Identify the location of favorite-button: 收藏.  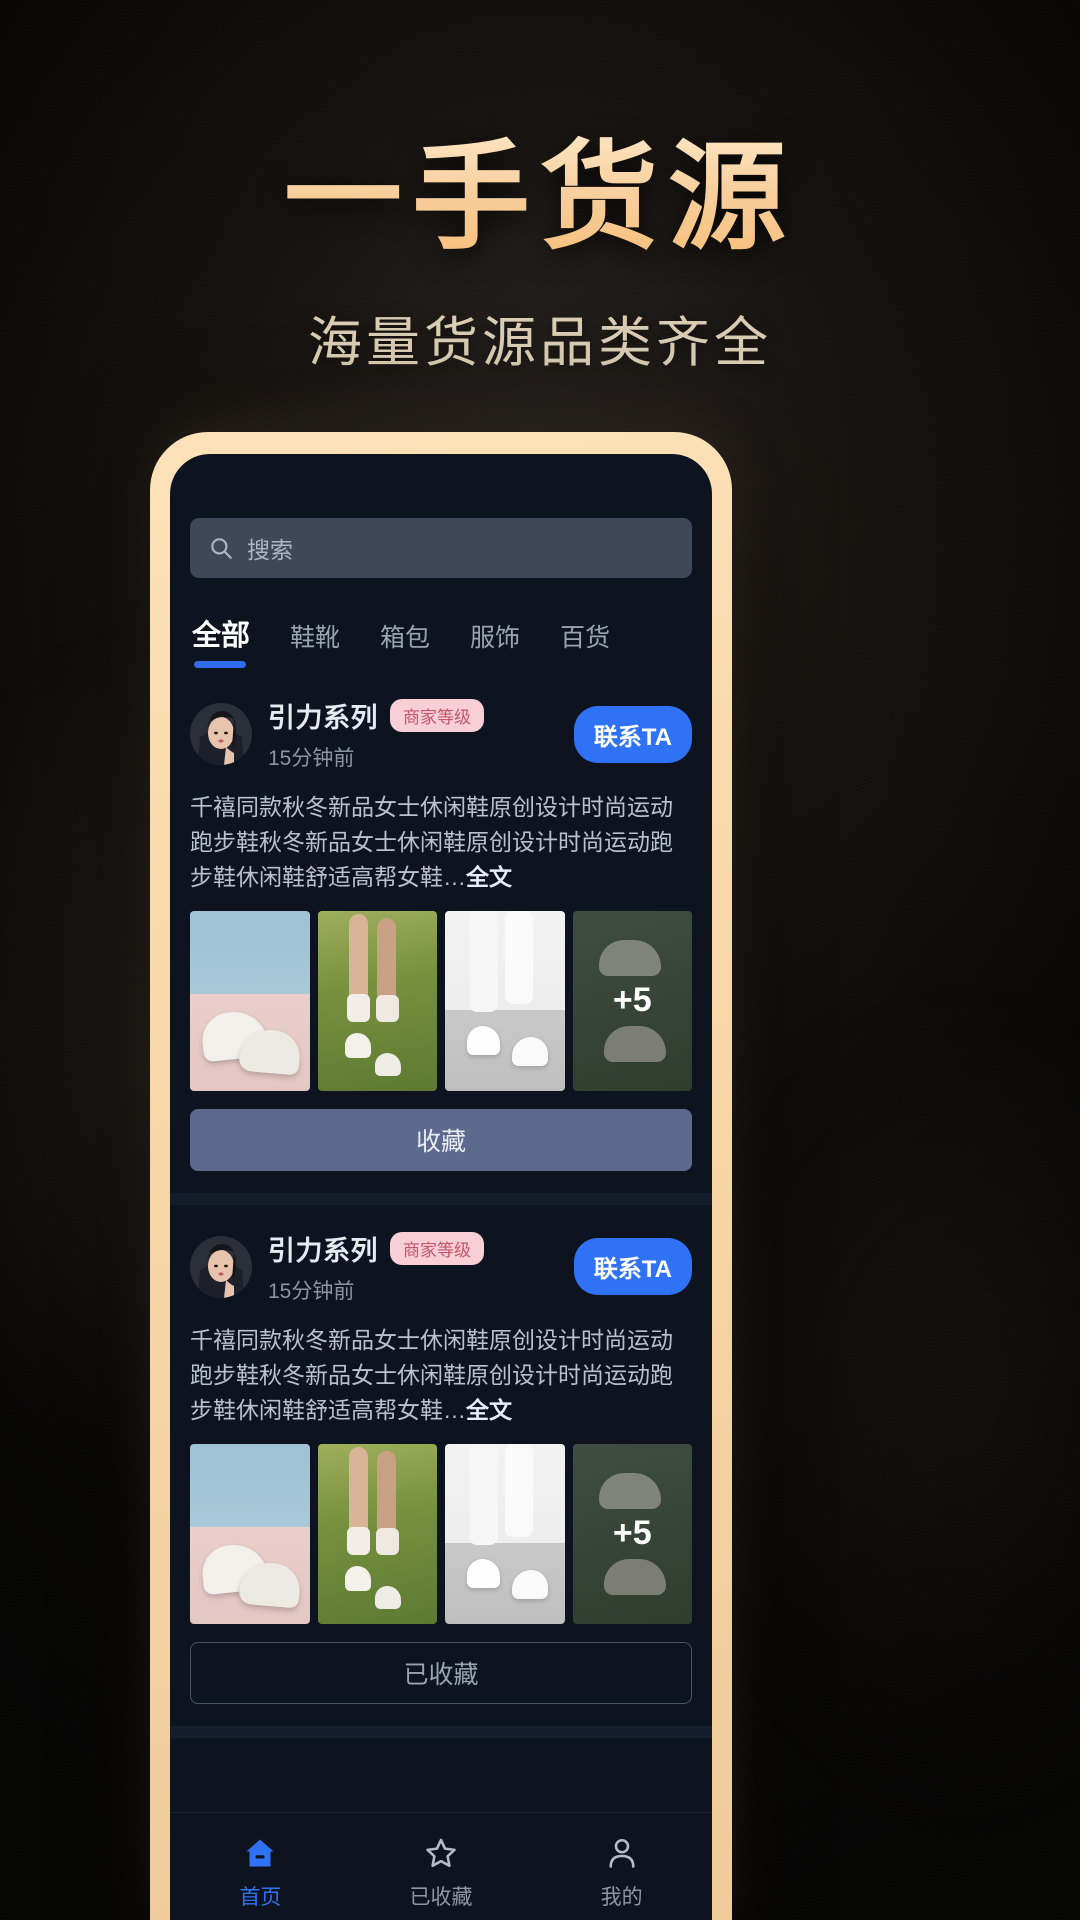
(441, 1139).